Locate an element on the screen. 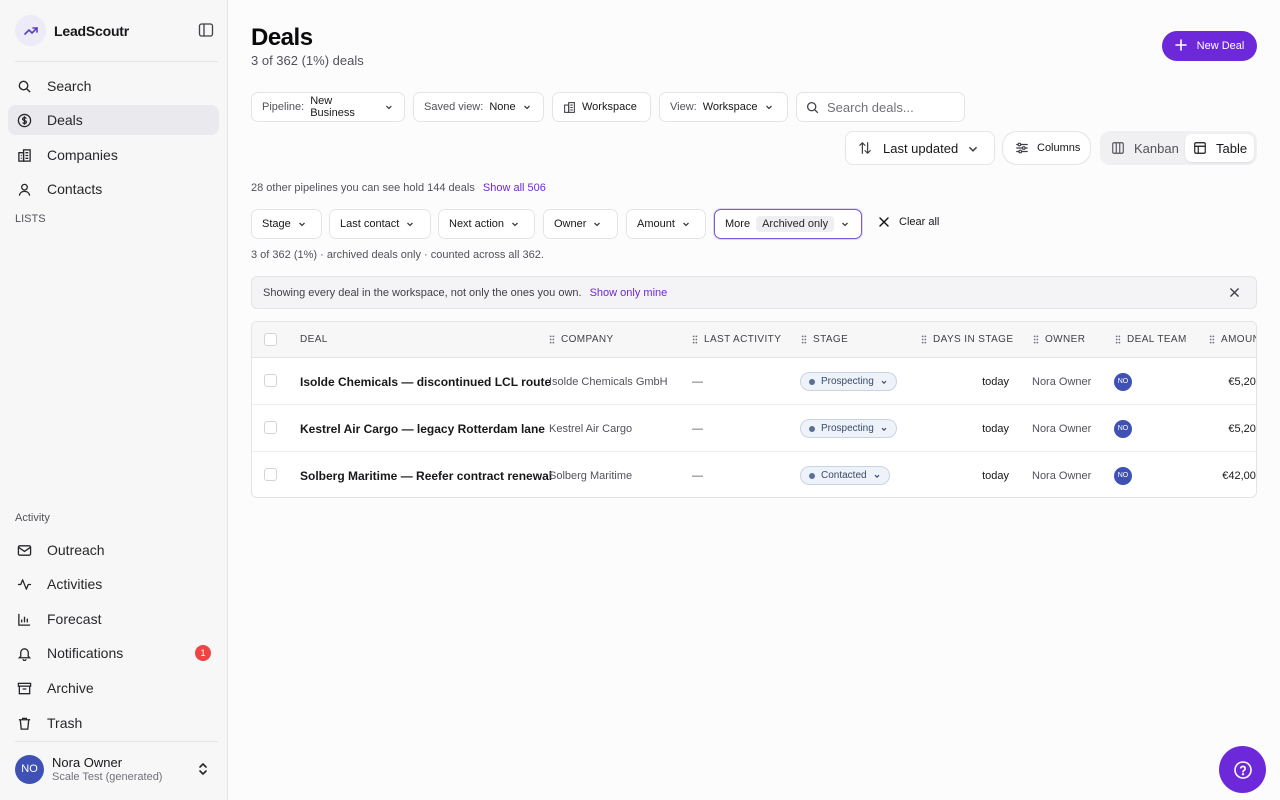  column-header-owner: OWNER is located at coordinates (1059, 339).